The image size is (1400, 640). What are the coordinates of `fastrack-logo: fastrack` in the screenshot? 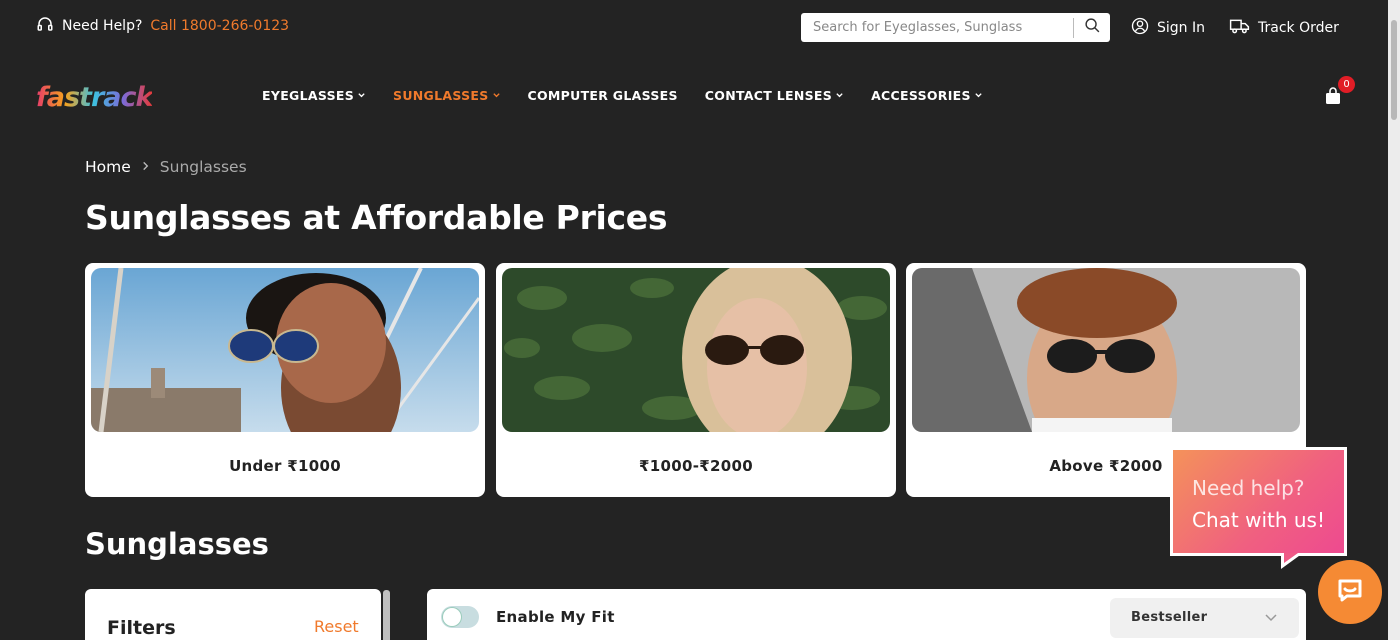 It's located at (94, 97).